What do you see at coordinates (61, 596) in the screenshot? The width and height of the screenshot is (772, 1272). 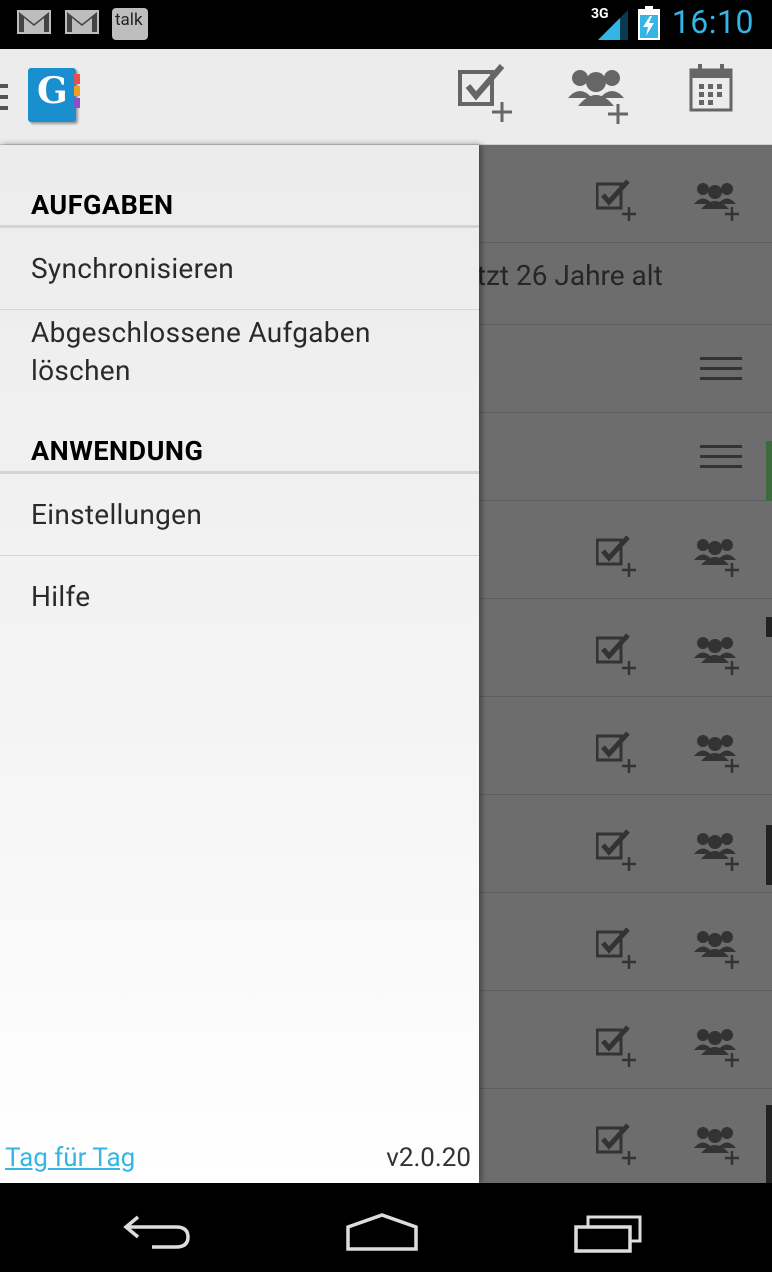 I see `menu-item-label: Hilfe` at bounding box center [61, 596].